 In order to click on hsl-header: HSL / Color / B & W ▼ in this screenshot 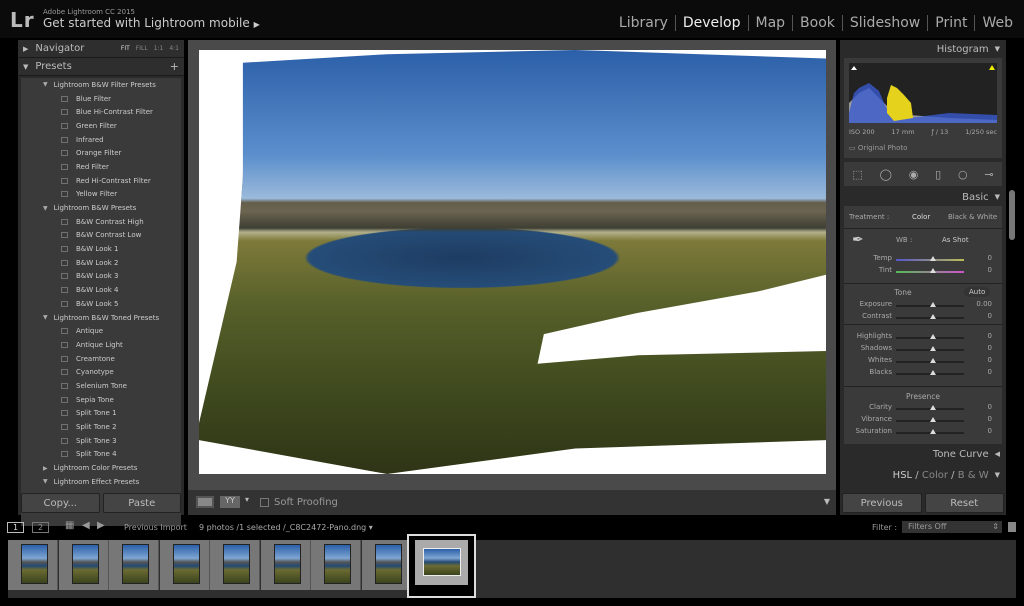, I will do `click(923, 475)`.